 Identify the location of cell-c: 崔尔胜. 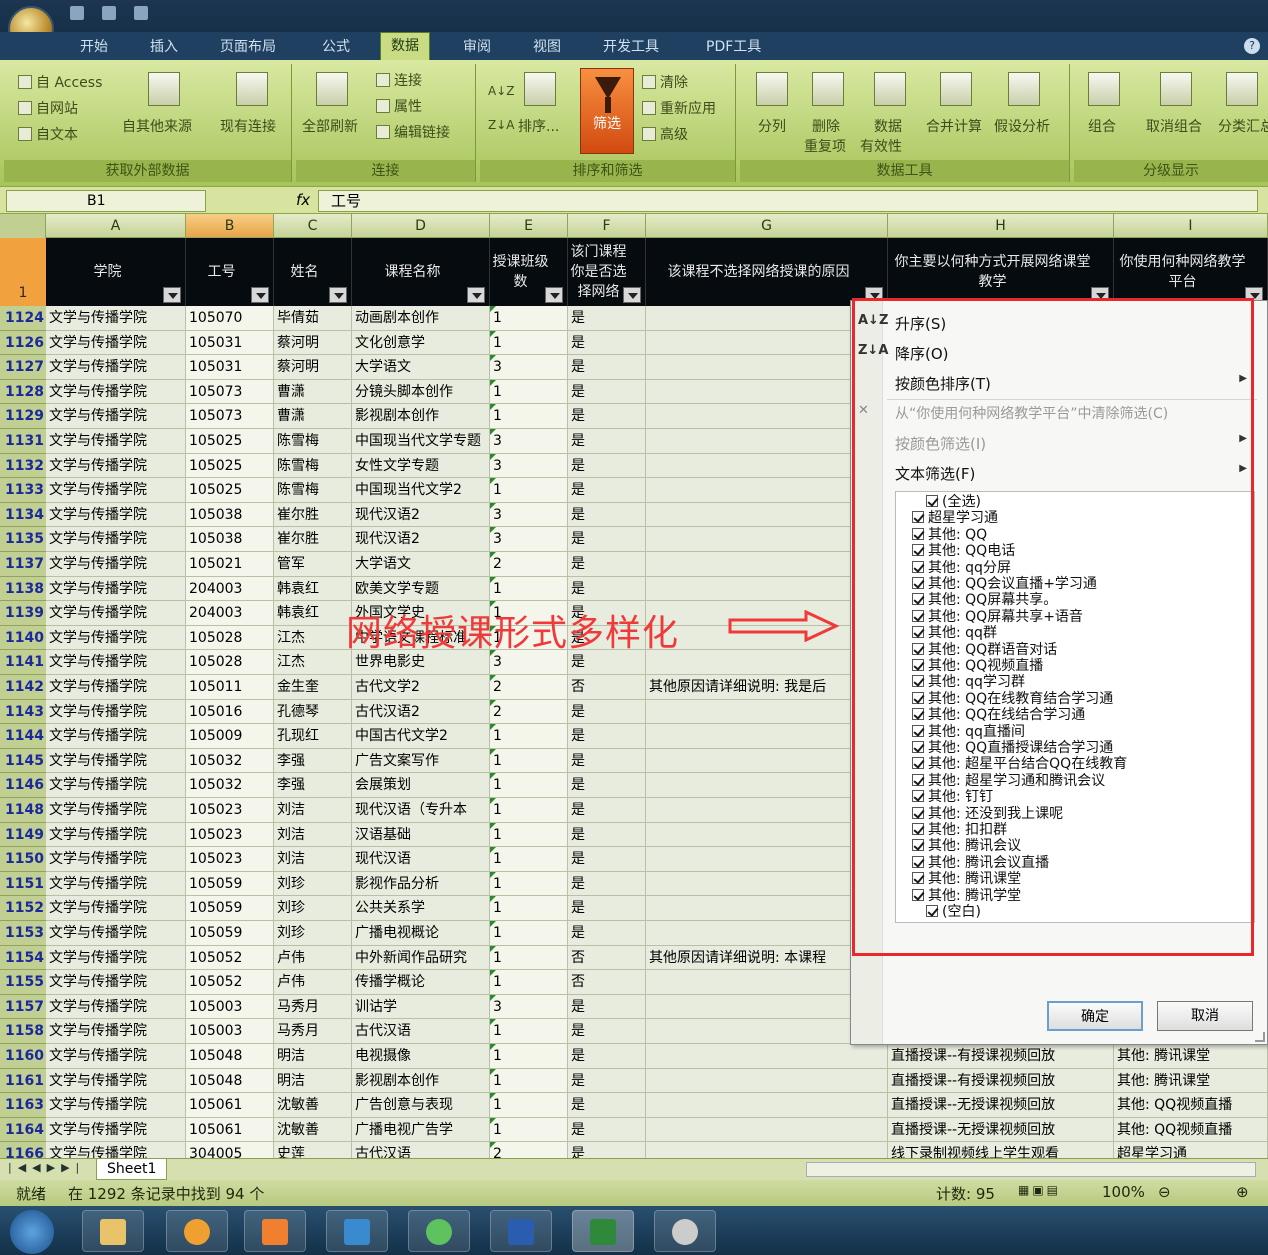
(313, 515).